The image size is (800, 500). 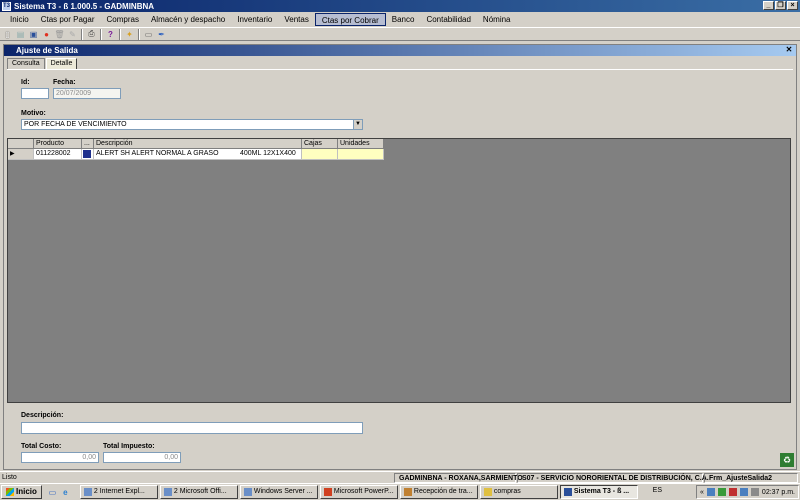 What do you see at coordinates (9, 477) in the screenshot?
I see `status-text: Listo` at bounding box center [9, 477].